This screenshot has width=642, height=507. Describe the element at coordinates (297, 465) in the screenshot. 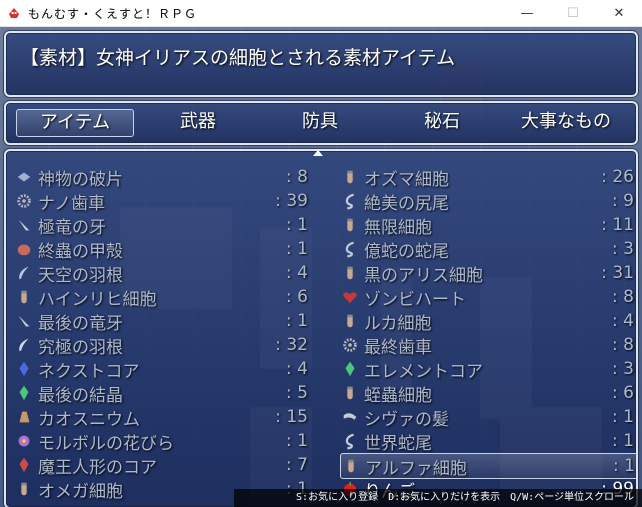

I see `item-quantity: : 7` at that location.